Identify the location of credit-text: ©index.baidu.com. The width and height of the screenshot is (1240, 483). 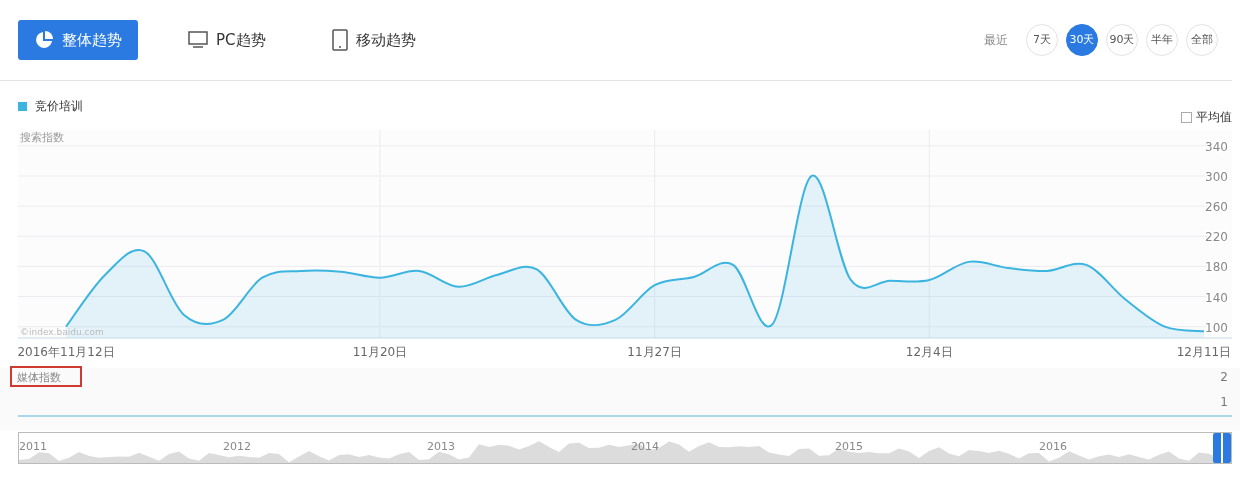
(62, 332).